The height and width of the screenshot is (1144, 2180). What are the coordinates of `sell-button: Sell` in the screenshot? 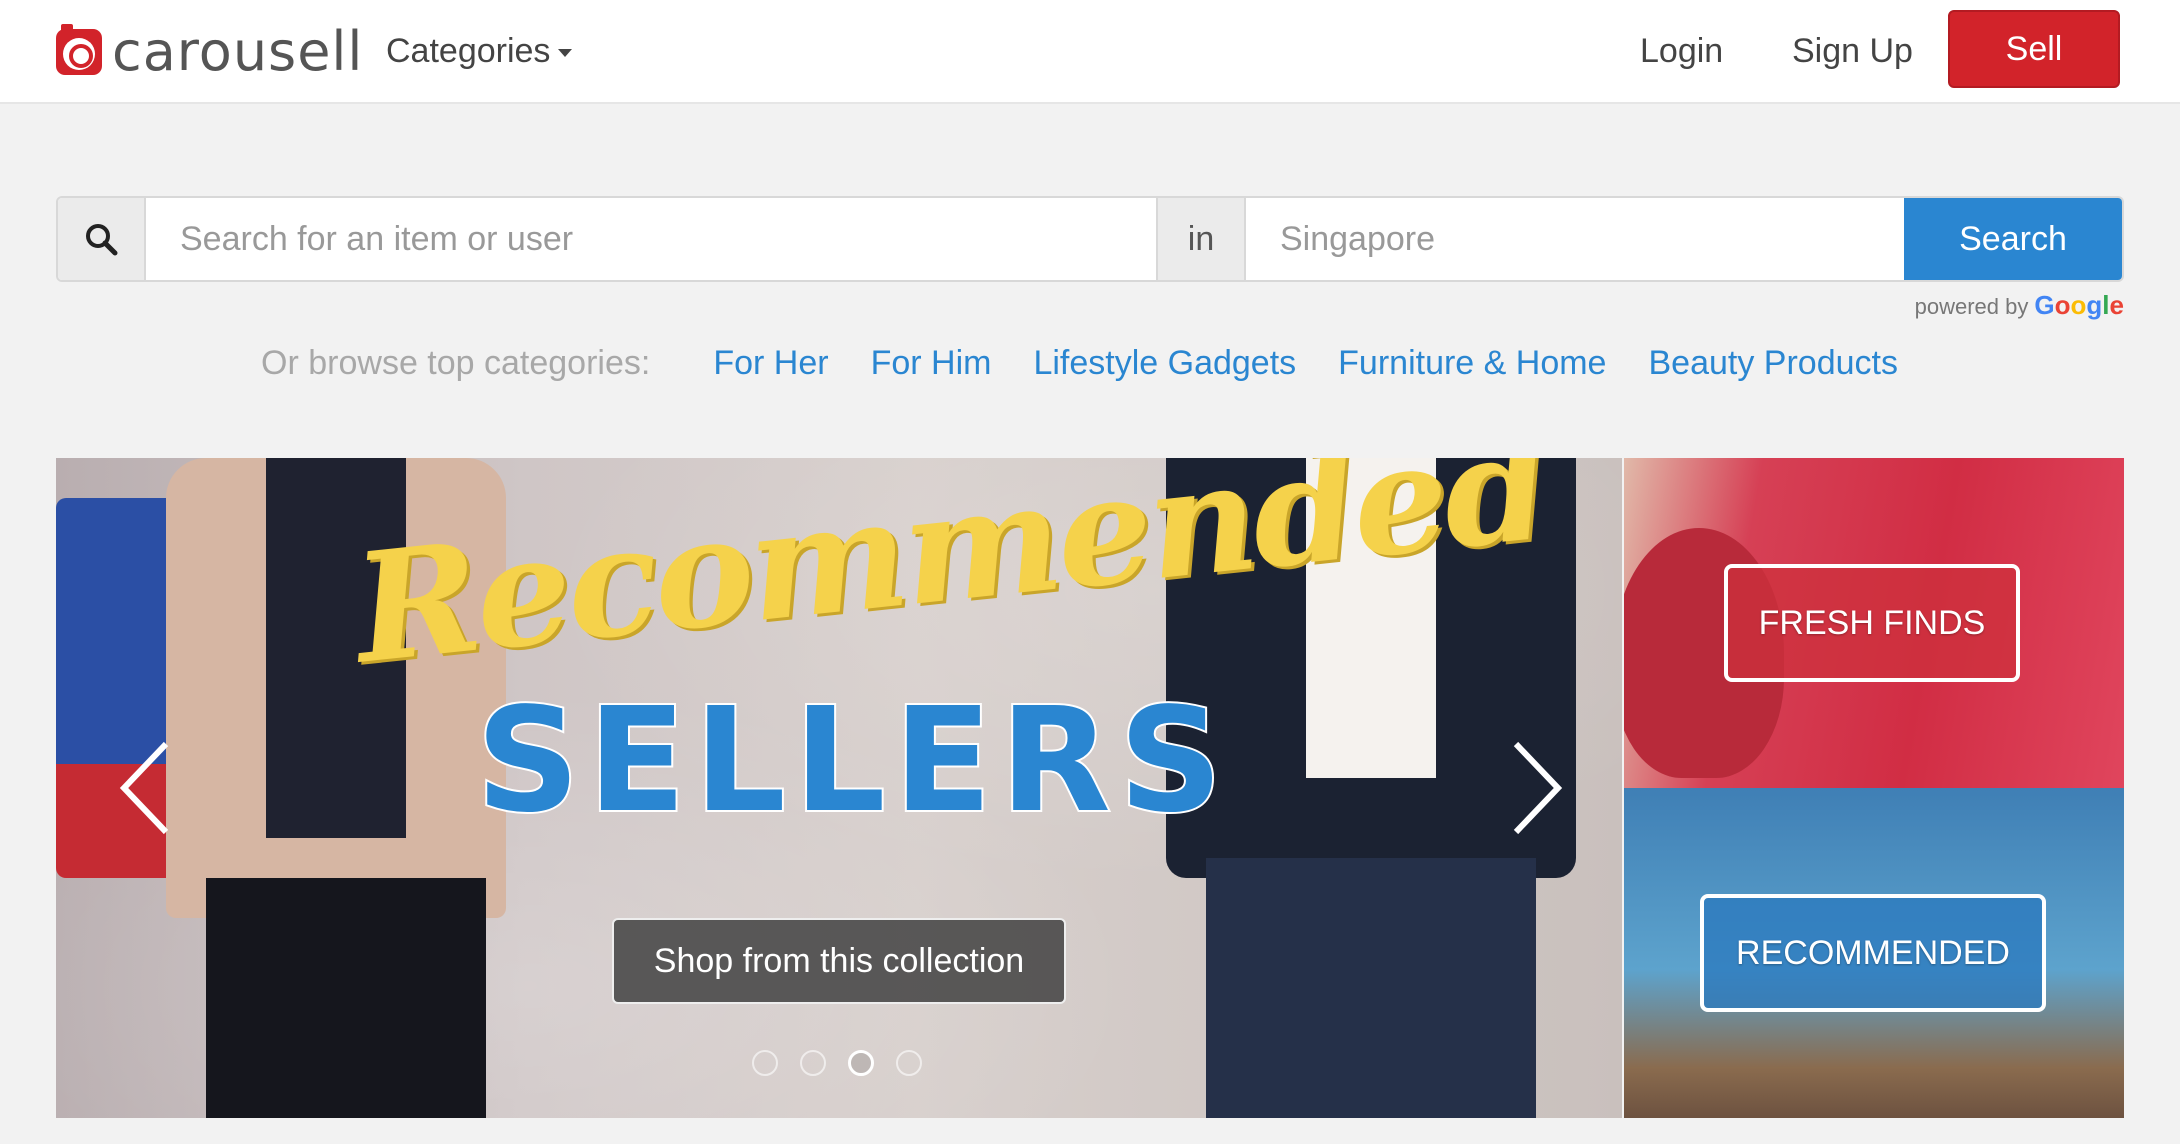 It's located at (2034, 49).